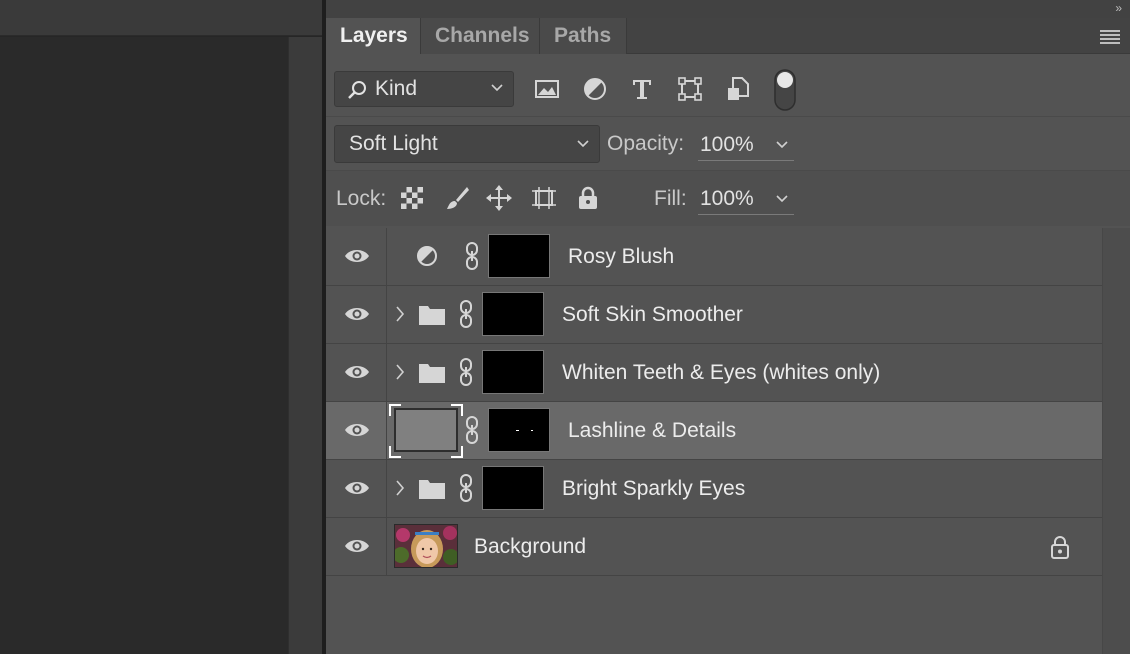  I want to click on blend-mode-value: Soft Light, so click(393, 143).